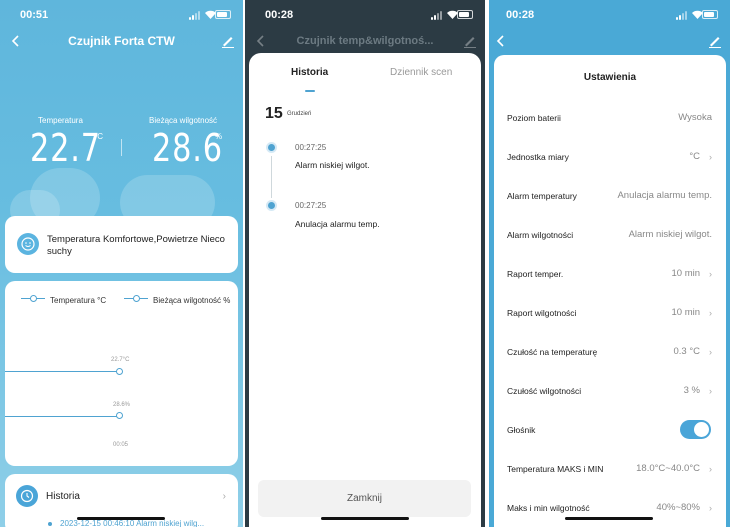 The image size is (730, 527). What do you see at coordinates (678, 507) in the screenshot?
I see `setting-value: 40%~80%` at bounding box center [678, 507].